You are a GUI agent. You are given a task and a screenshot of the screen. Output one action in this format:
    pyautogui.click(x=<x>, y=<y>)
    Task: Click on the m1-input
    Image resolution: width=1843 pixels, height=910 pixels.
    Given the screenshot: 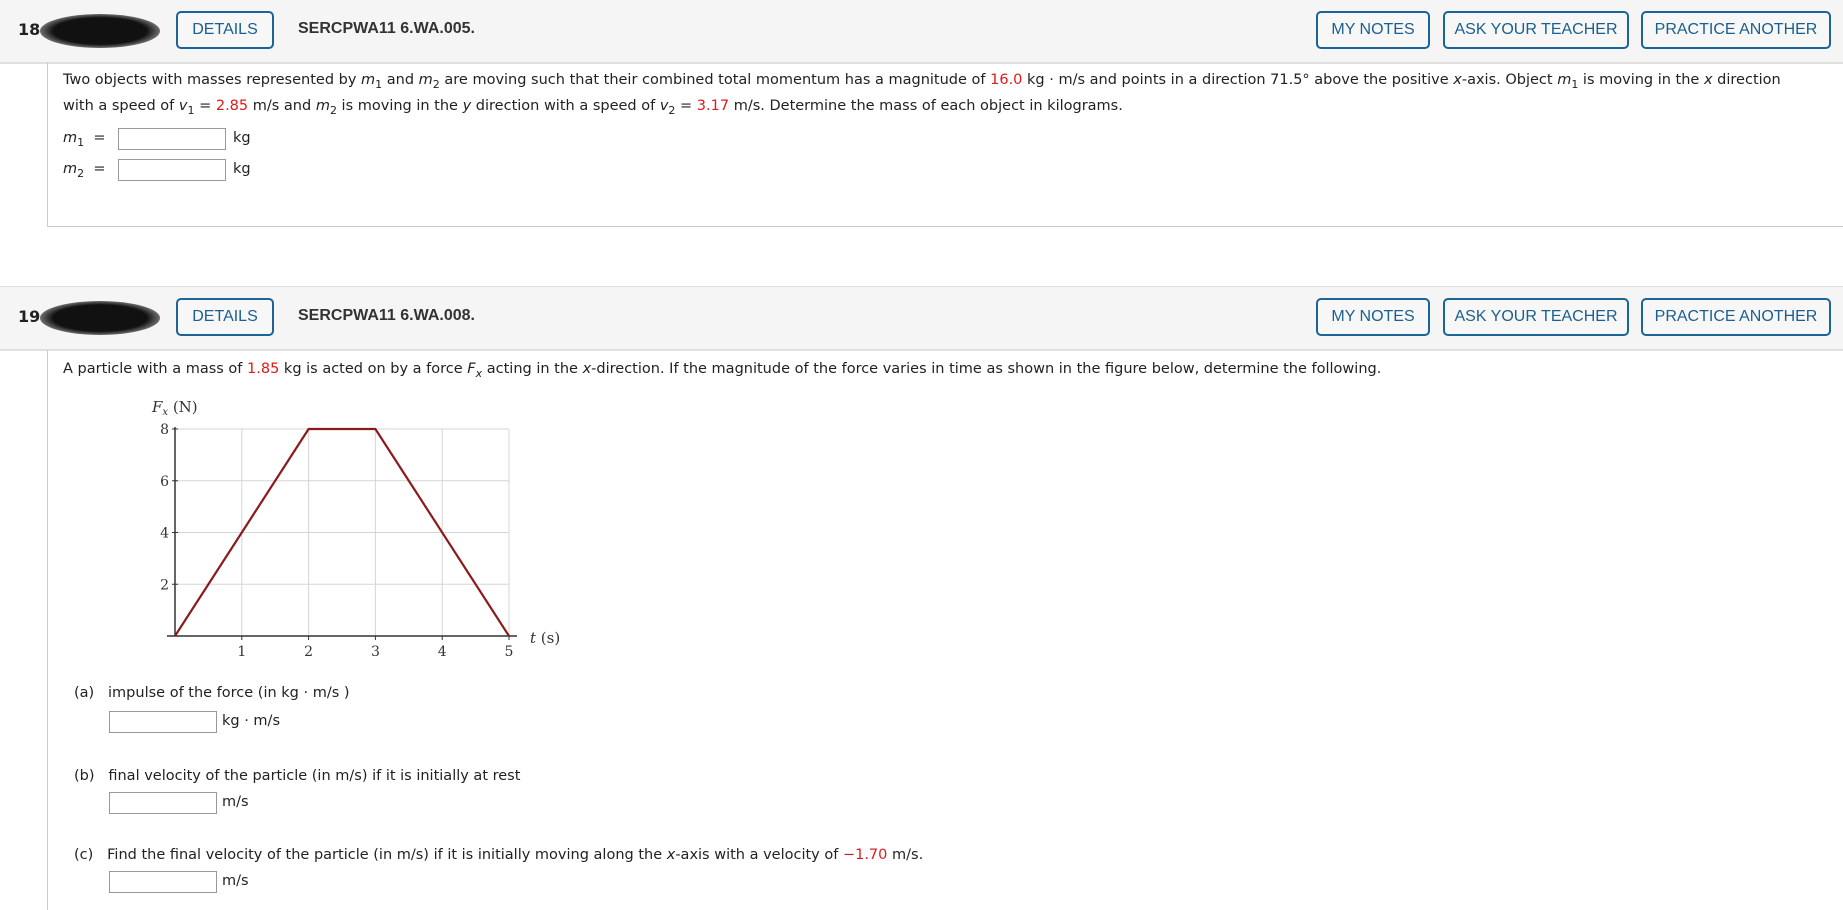 What is the action you would take?
    pyautogui.click(x=172, y=139)
    